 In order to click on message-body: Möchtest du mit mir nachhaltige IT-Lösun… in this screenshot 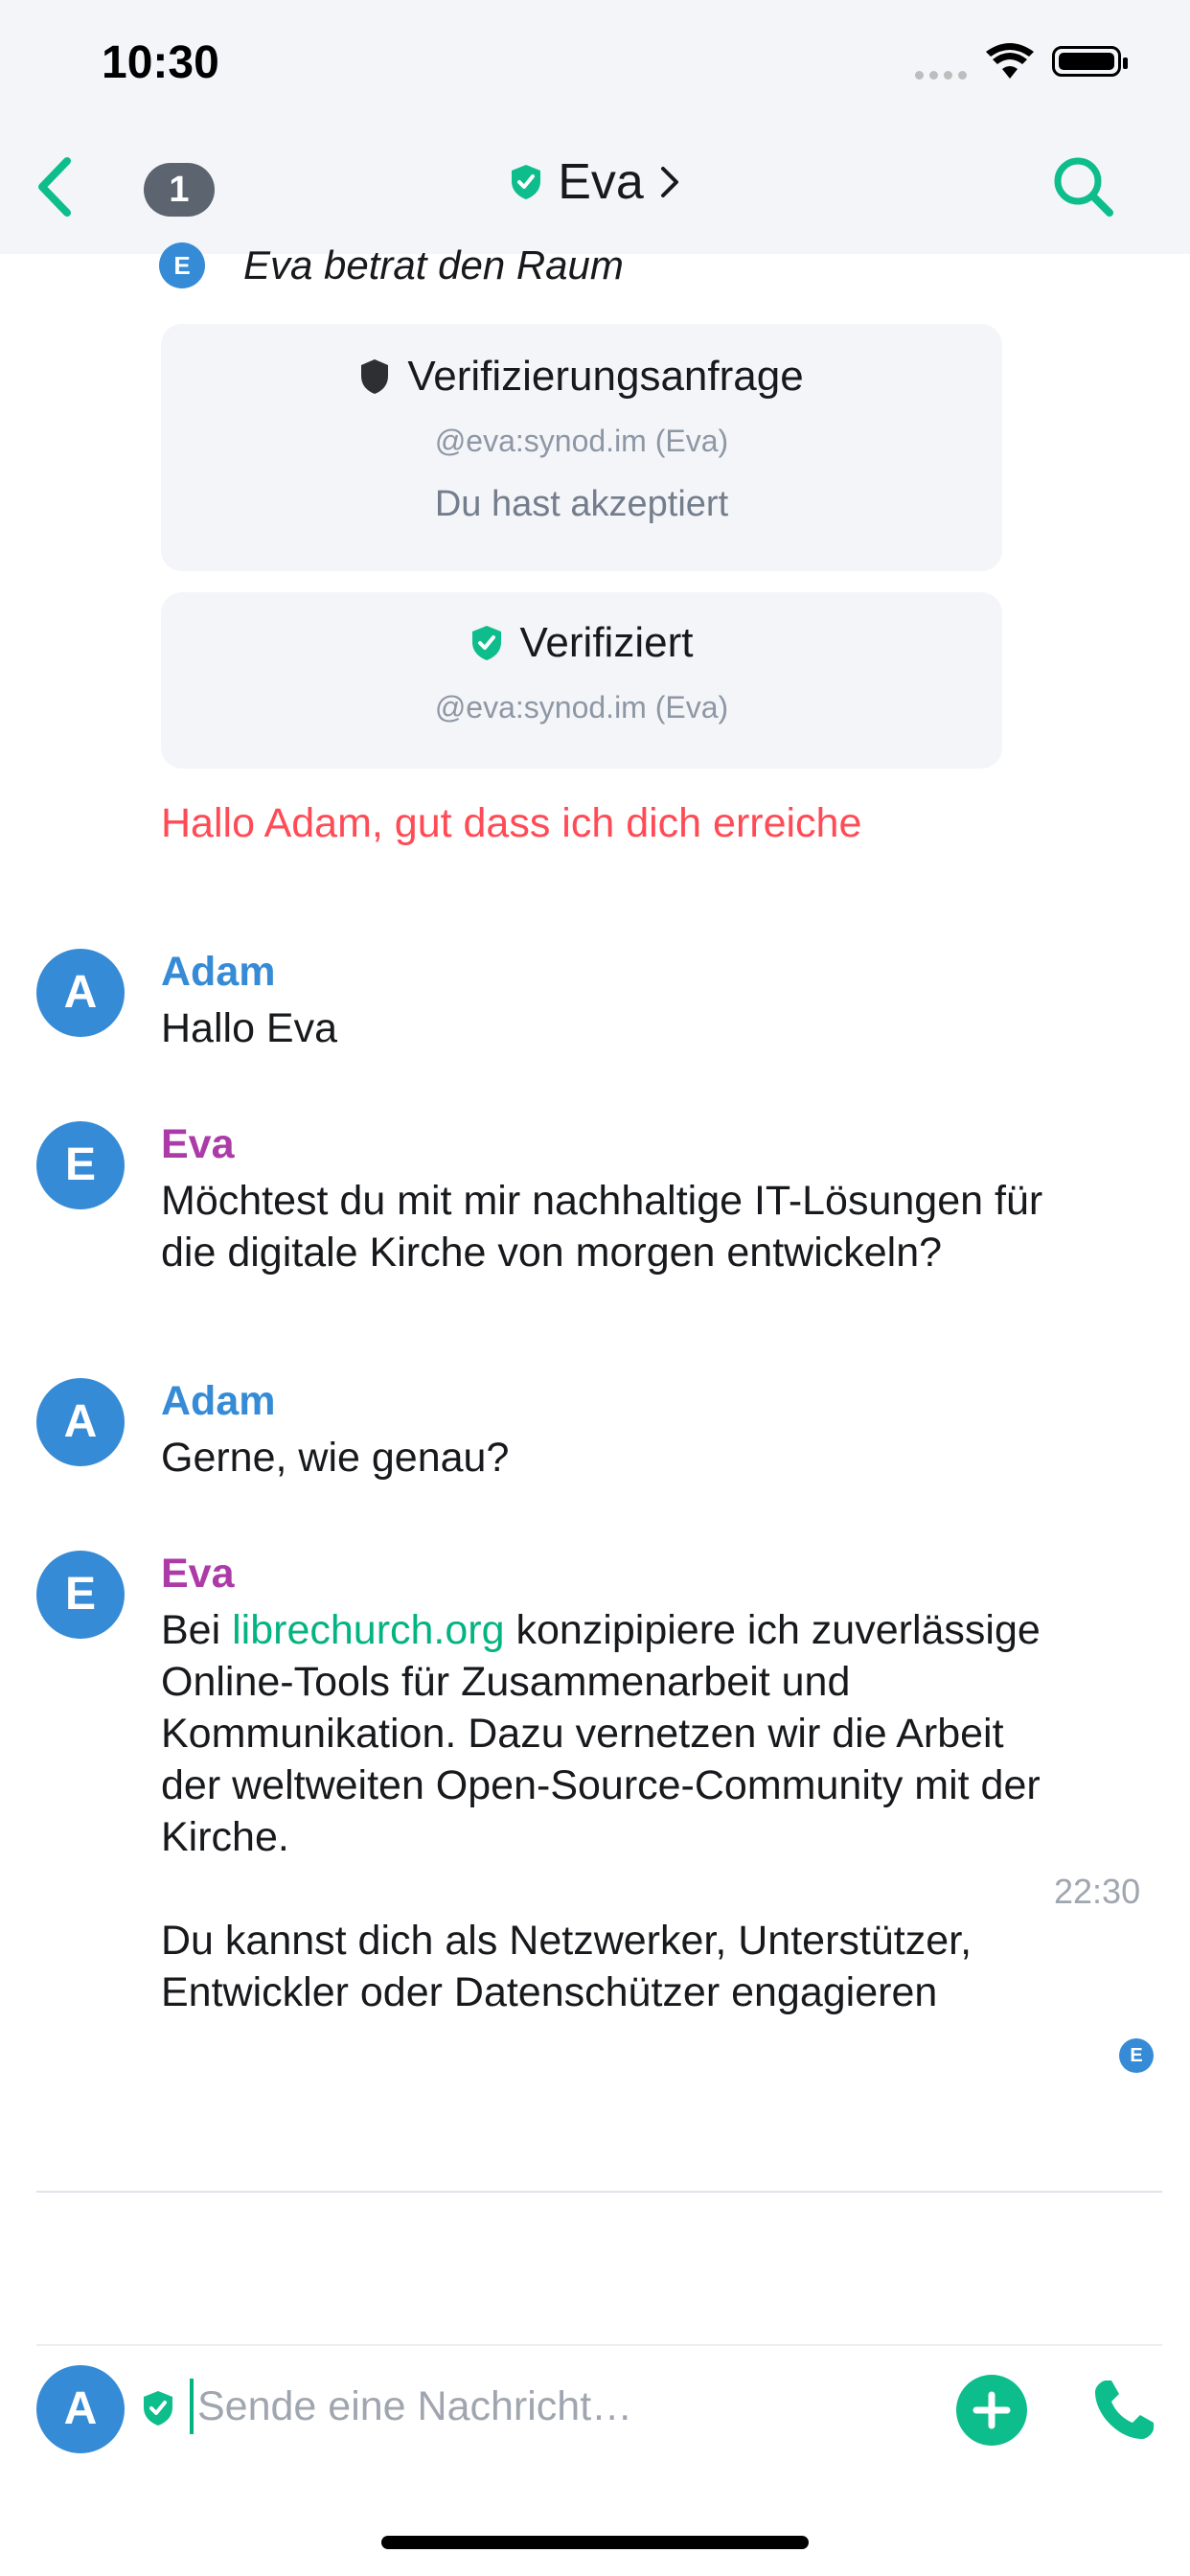, I will do `click(664, 1226)`.